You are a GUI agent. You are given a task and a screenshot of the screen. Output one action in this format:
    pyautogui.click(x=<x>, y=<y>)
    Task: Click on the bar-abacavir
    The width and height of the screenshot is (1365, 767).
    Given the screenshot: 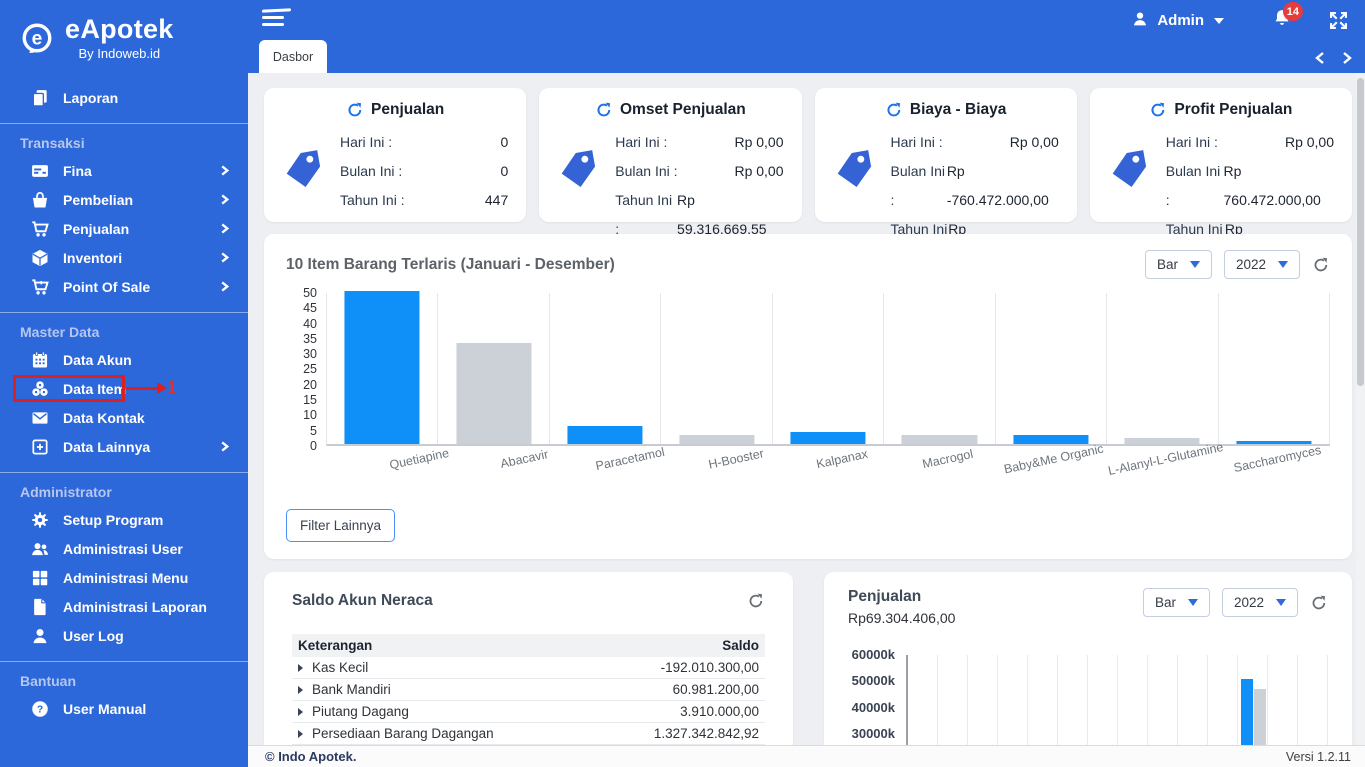 What is the action you would take?
    pyautogui.click(x=494, y=393)
    